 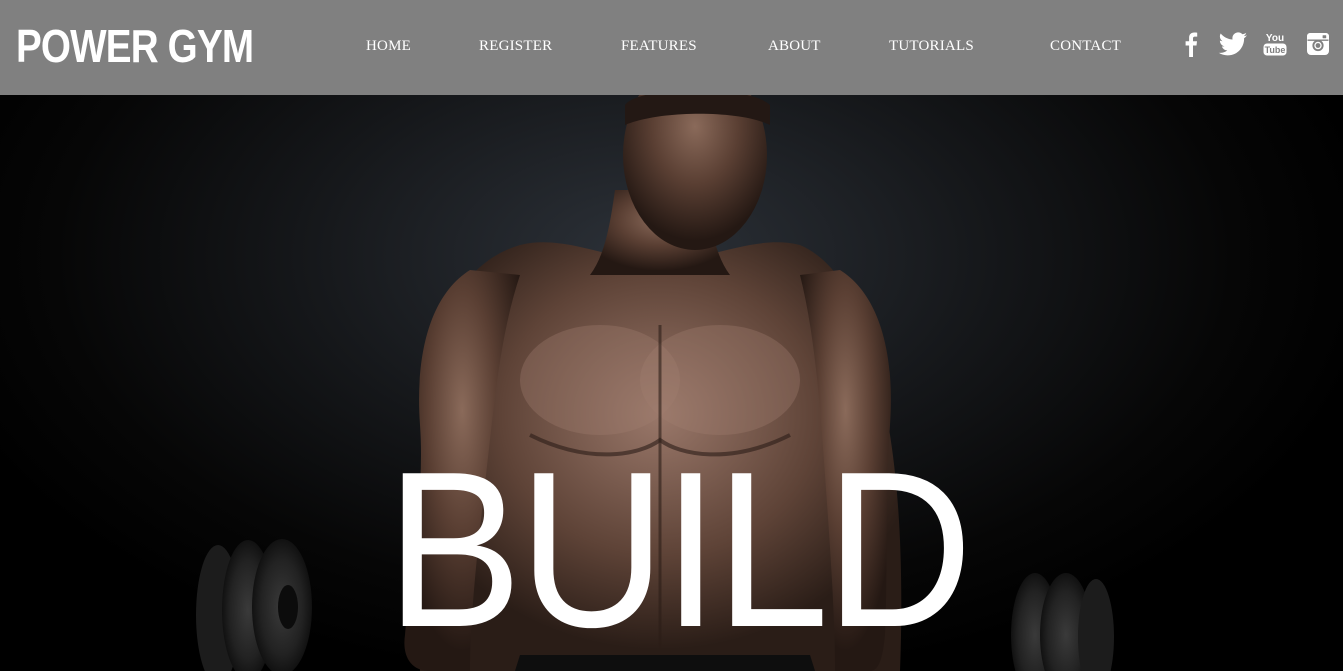 What do you see at coordinates (1191, 44) in the screenshot?
I see `facebook-icon` at bounding box center [1191, 44].